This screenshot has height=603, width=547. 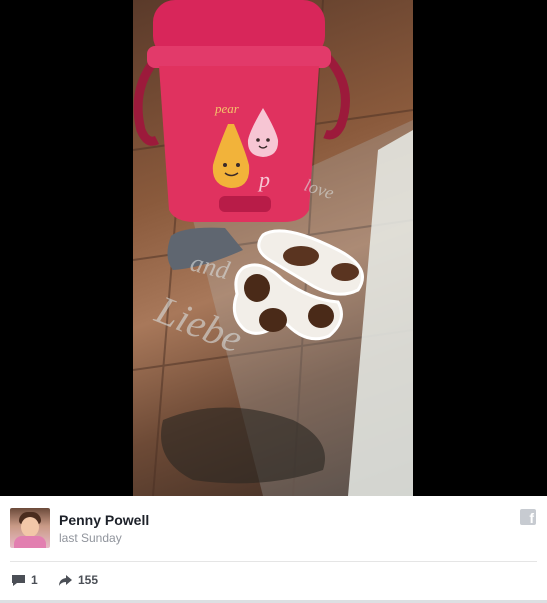 I want to click on share-icon, so click(x=65, y=580).